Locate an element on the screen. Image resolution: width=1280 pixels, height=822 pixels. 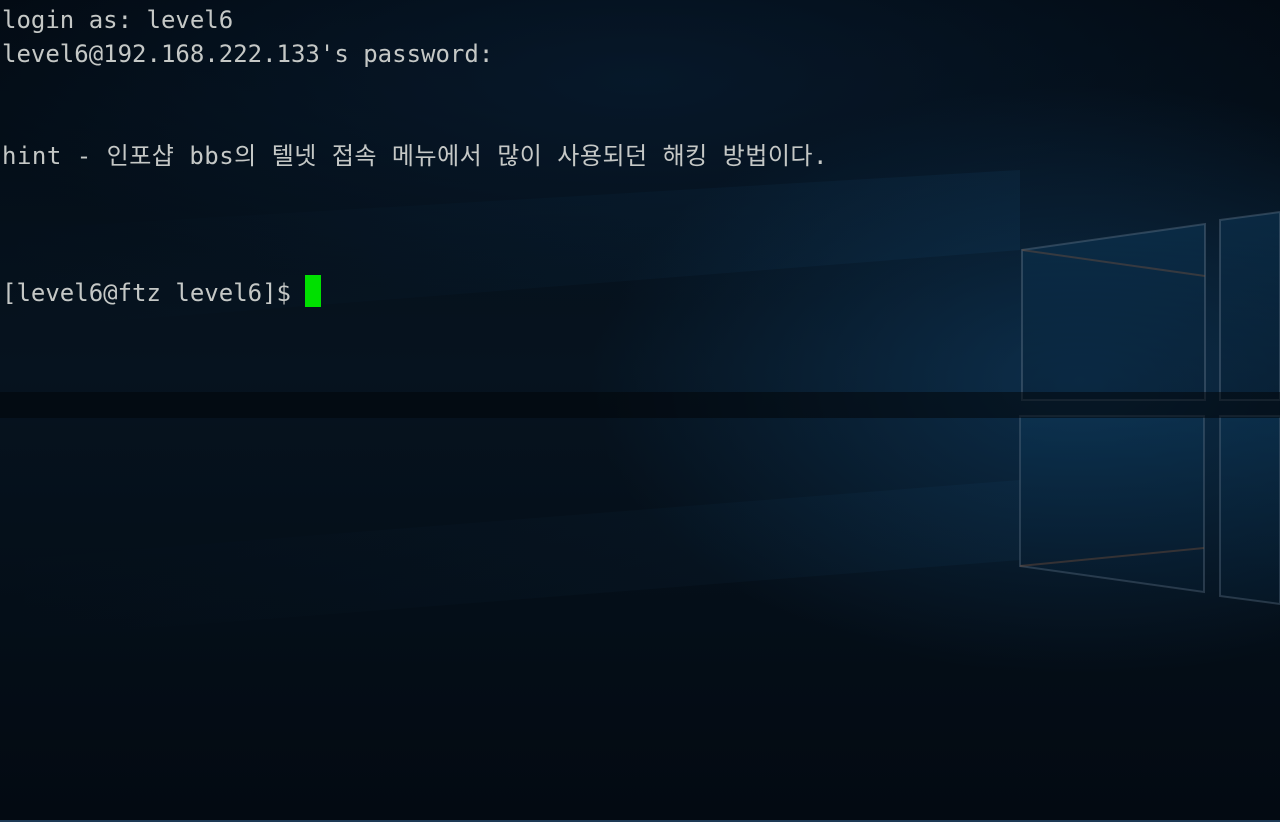
login-line: login as: level6 is located at coordinates (118, 20).